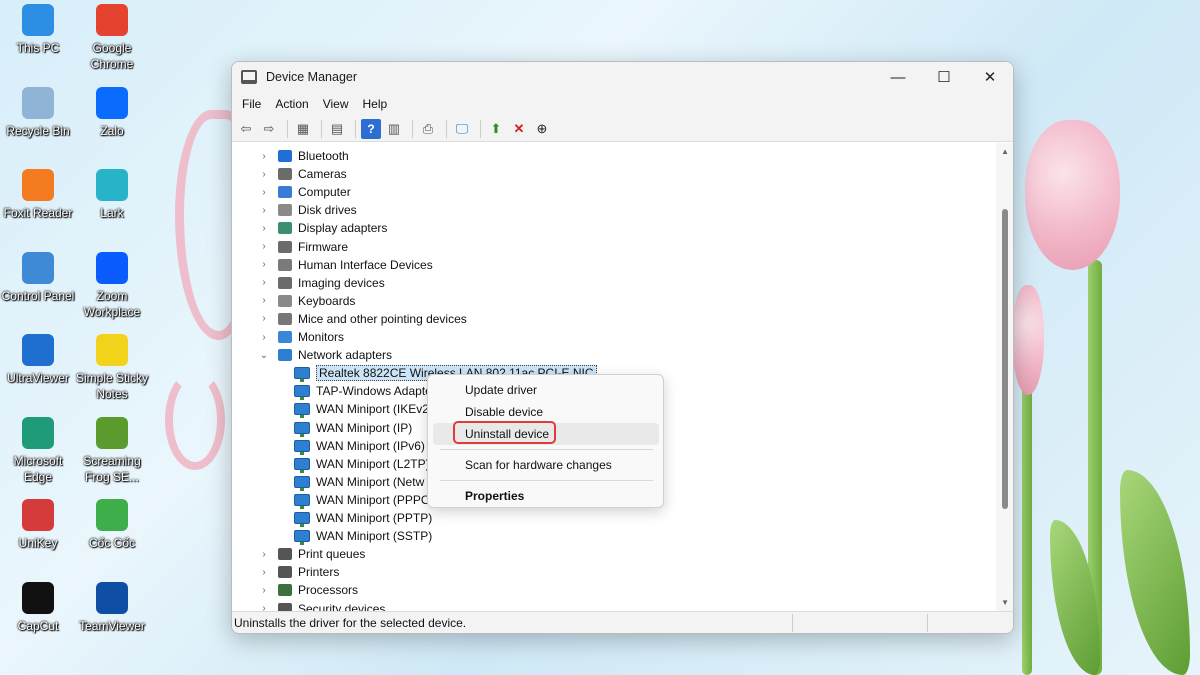  What do you see at coordinates (39, 30) in the screenshot?
I see `desktop-shortcut: This PC` at bounding box center [39, 30].